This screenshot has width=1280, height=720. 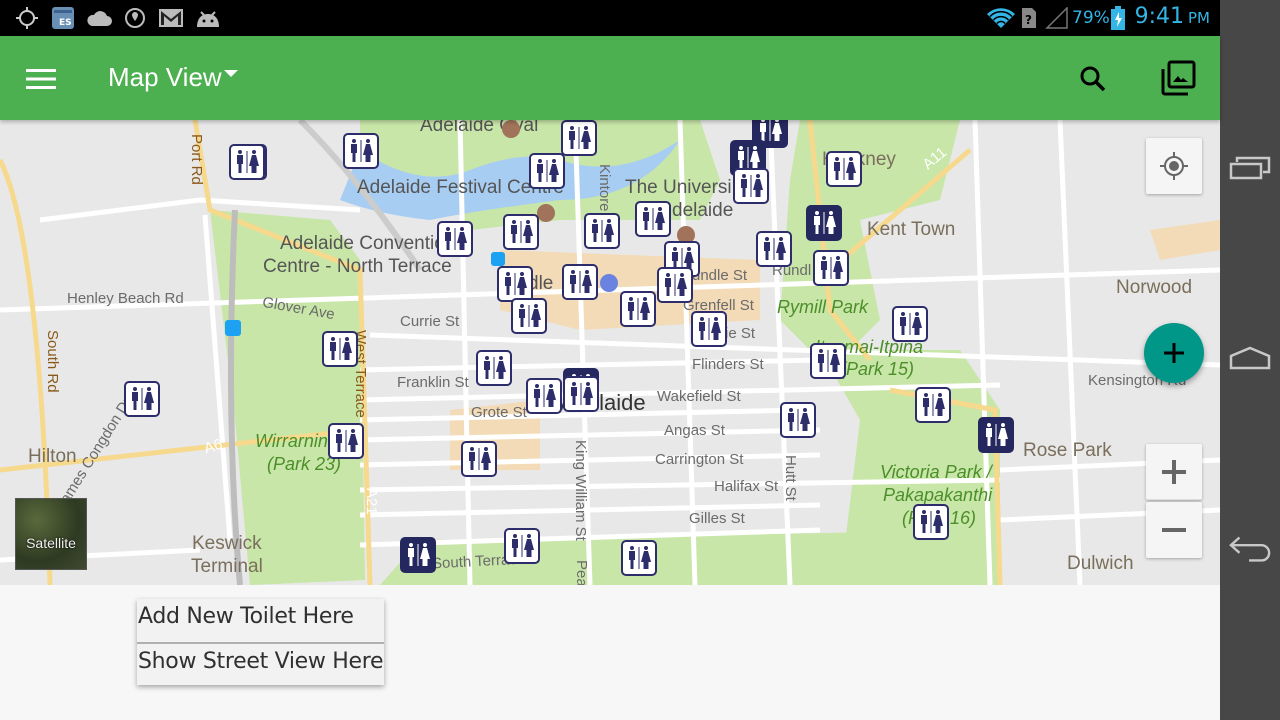 I want to click on stadium-poi-icon, so click(x=511, y=129).